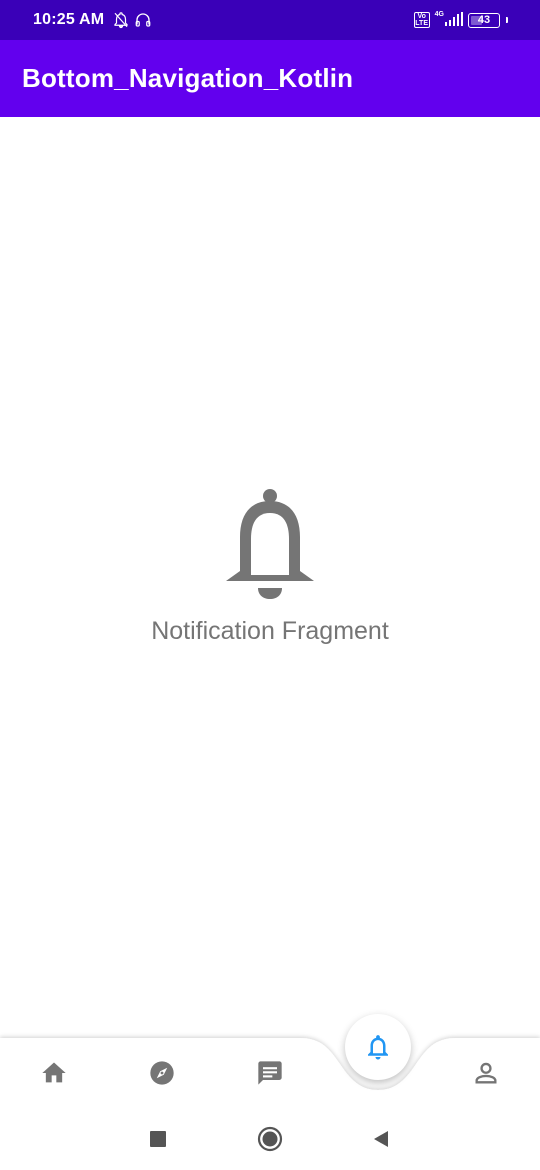 This screenshot has width=540, height=1170. I want to click on notifications-off-icon, so click(121, 20).